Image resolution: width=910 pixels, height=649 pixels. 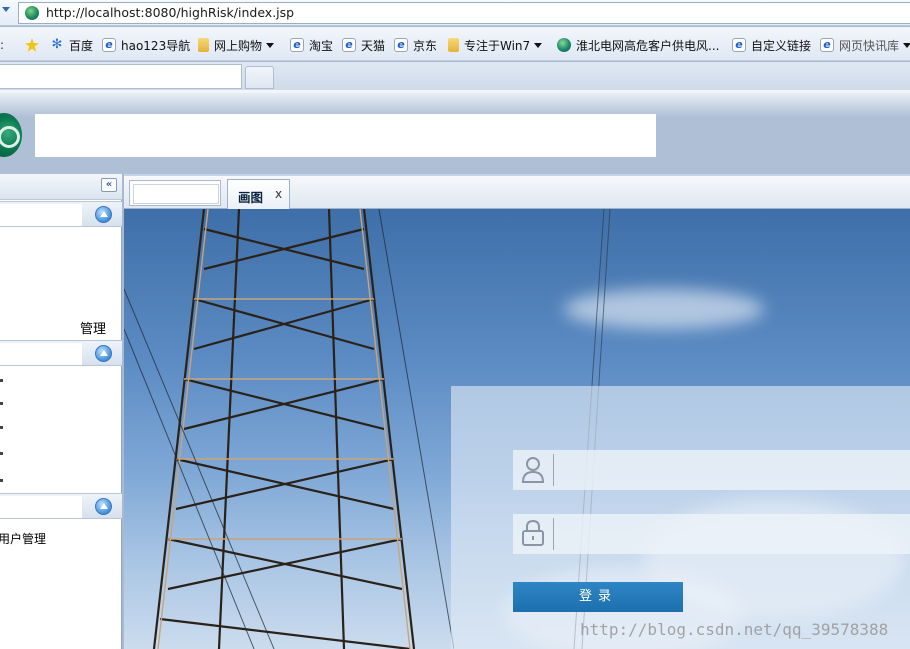 I want to click on close-icon: x, so click(x=278, y=194).